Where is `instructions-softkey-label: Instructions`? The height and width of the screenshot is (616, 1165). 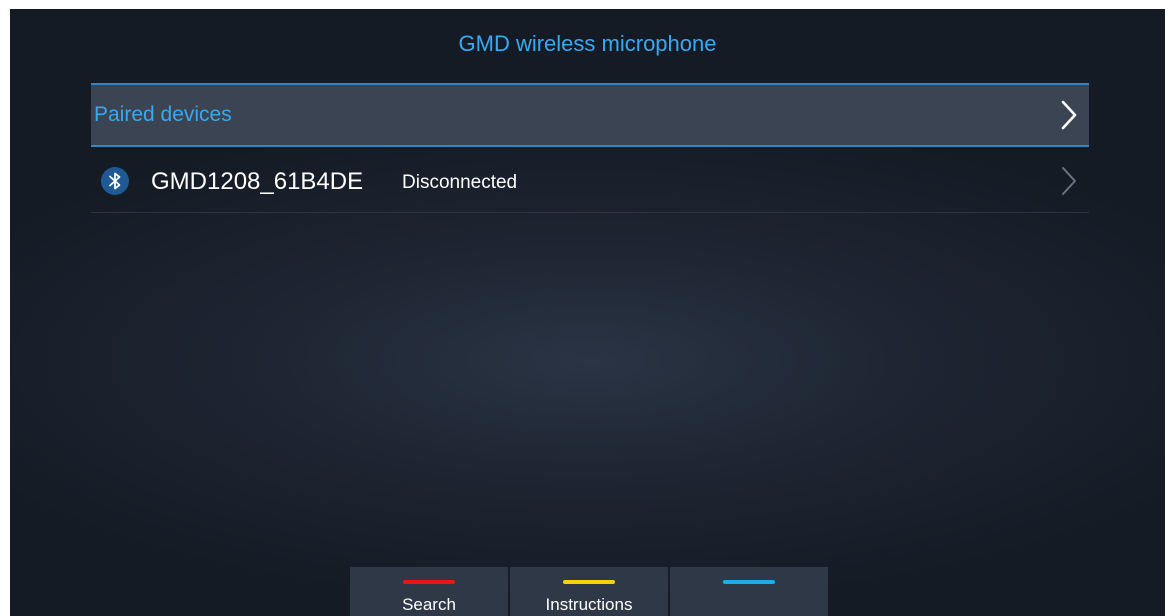 instructions-softkey-label: Instructions is located at coordinates (589, 604).